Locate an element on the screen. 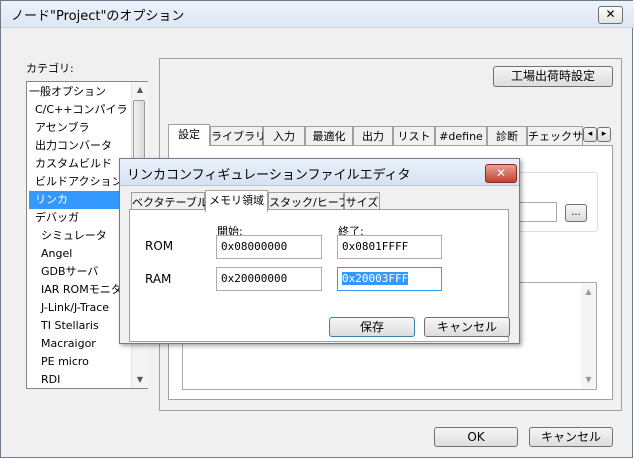 The image size is (635, 460). list-item: デバッガ is located at coordinates (57, 218).